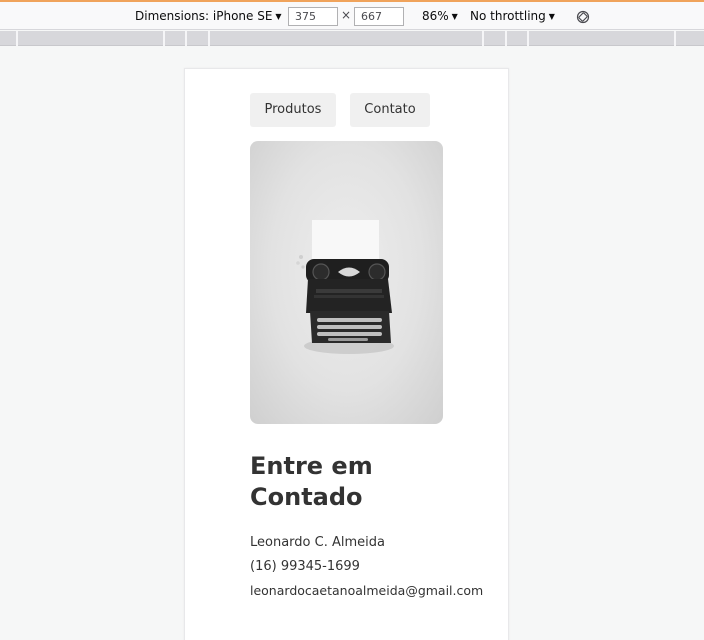 The height and width of the screenshot is (640, 704). Describe the element at coordinates (366, 590) in the screenshot. I see `contact-email: leonardocaetanoalmeida@gmail.com` at that location.